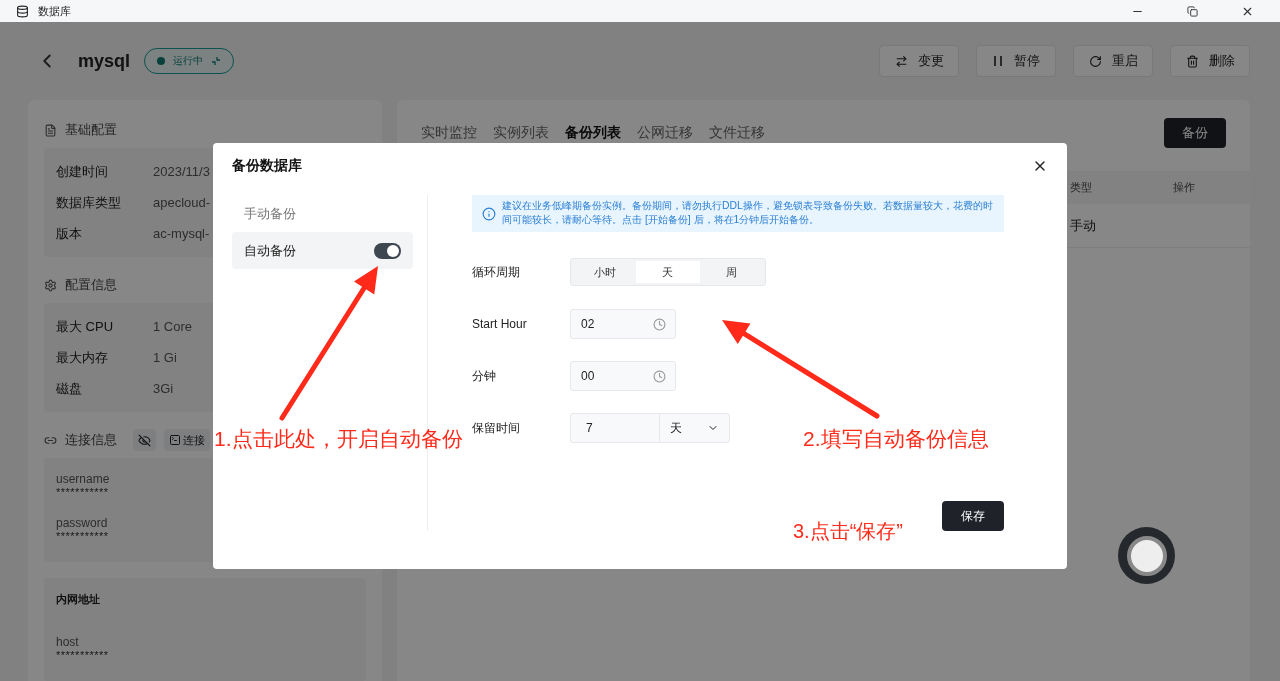 The image size is (1280, 681). Describe the element at coordinates (738, 213) in the screenshot. I see `info-alert: 建议在业务低峰期备份实例。备份期间，请勿执行DDL操作，避免锁表导致备份失败。若数据量较大，花费的时间可能较长，请耐心等待。点击 [开始备份] 后，将在1分钟后开始备份。` at that location.